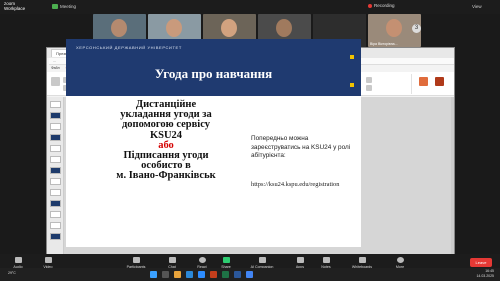 The image size is (500, 281). I want to click on sparkle-icon, so click(262, 260).